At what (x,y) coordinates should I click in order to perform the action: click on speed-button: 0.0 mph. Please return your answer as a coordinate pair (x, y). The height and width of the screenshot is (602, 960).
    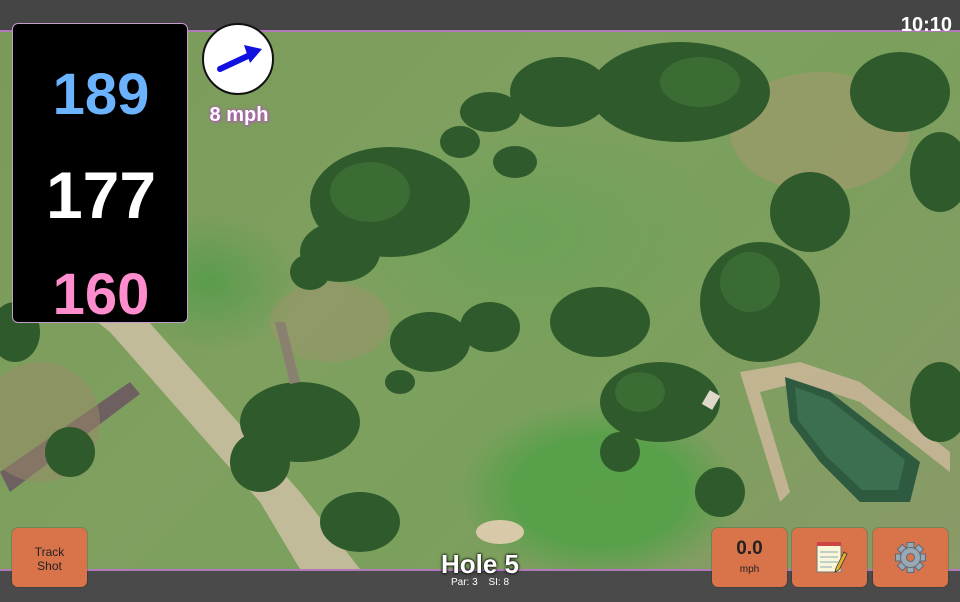
    Looking at the image, I should click on (749, 557).